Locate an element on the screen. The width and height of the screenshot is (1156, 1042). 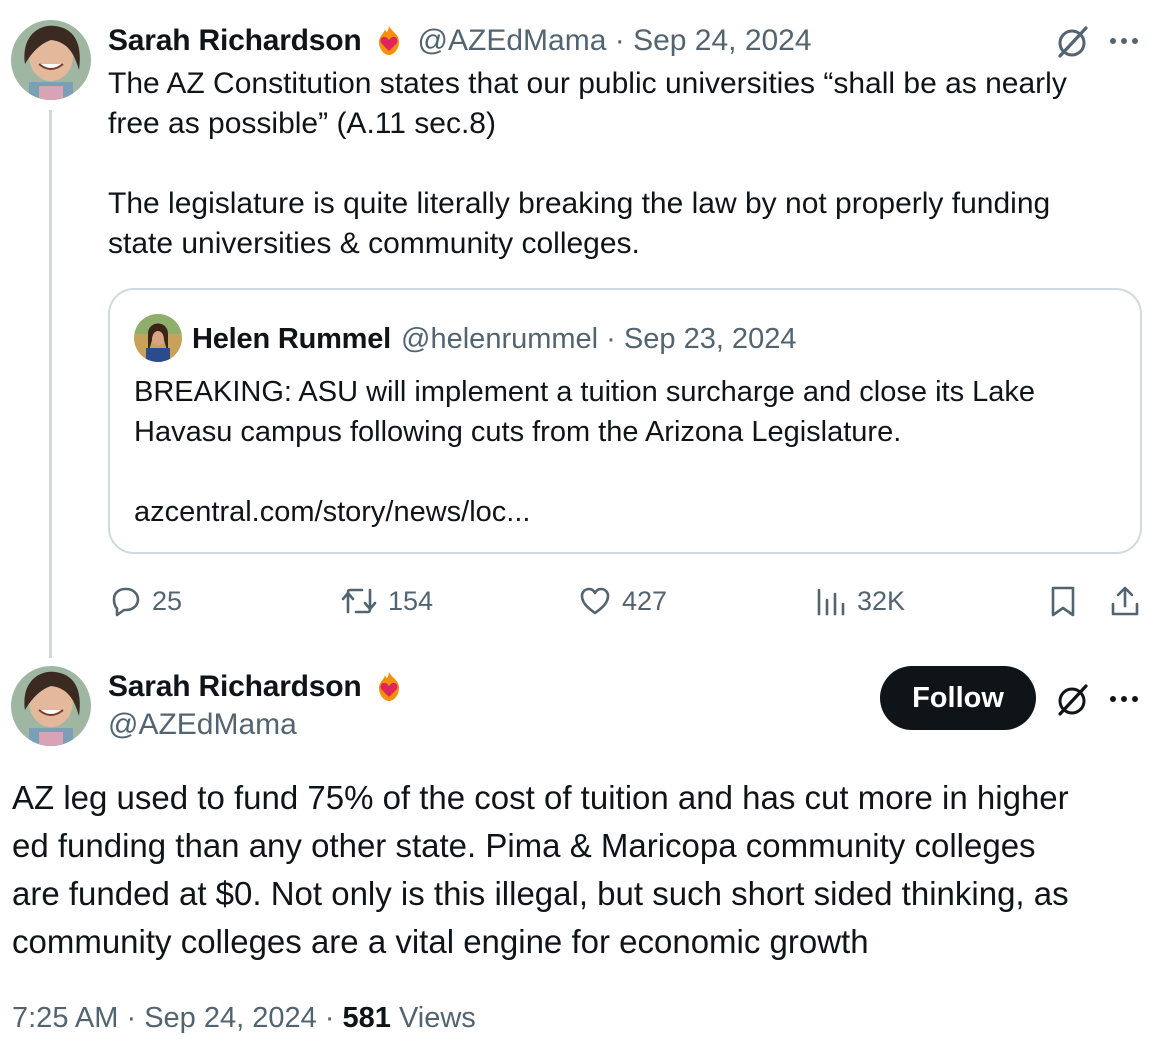
quoted-avatar is located at coordinates (158, 338).